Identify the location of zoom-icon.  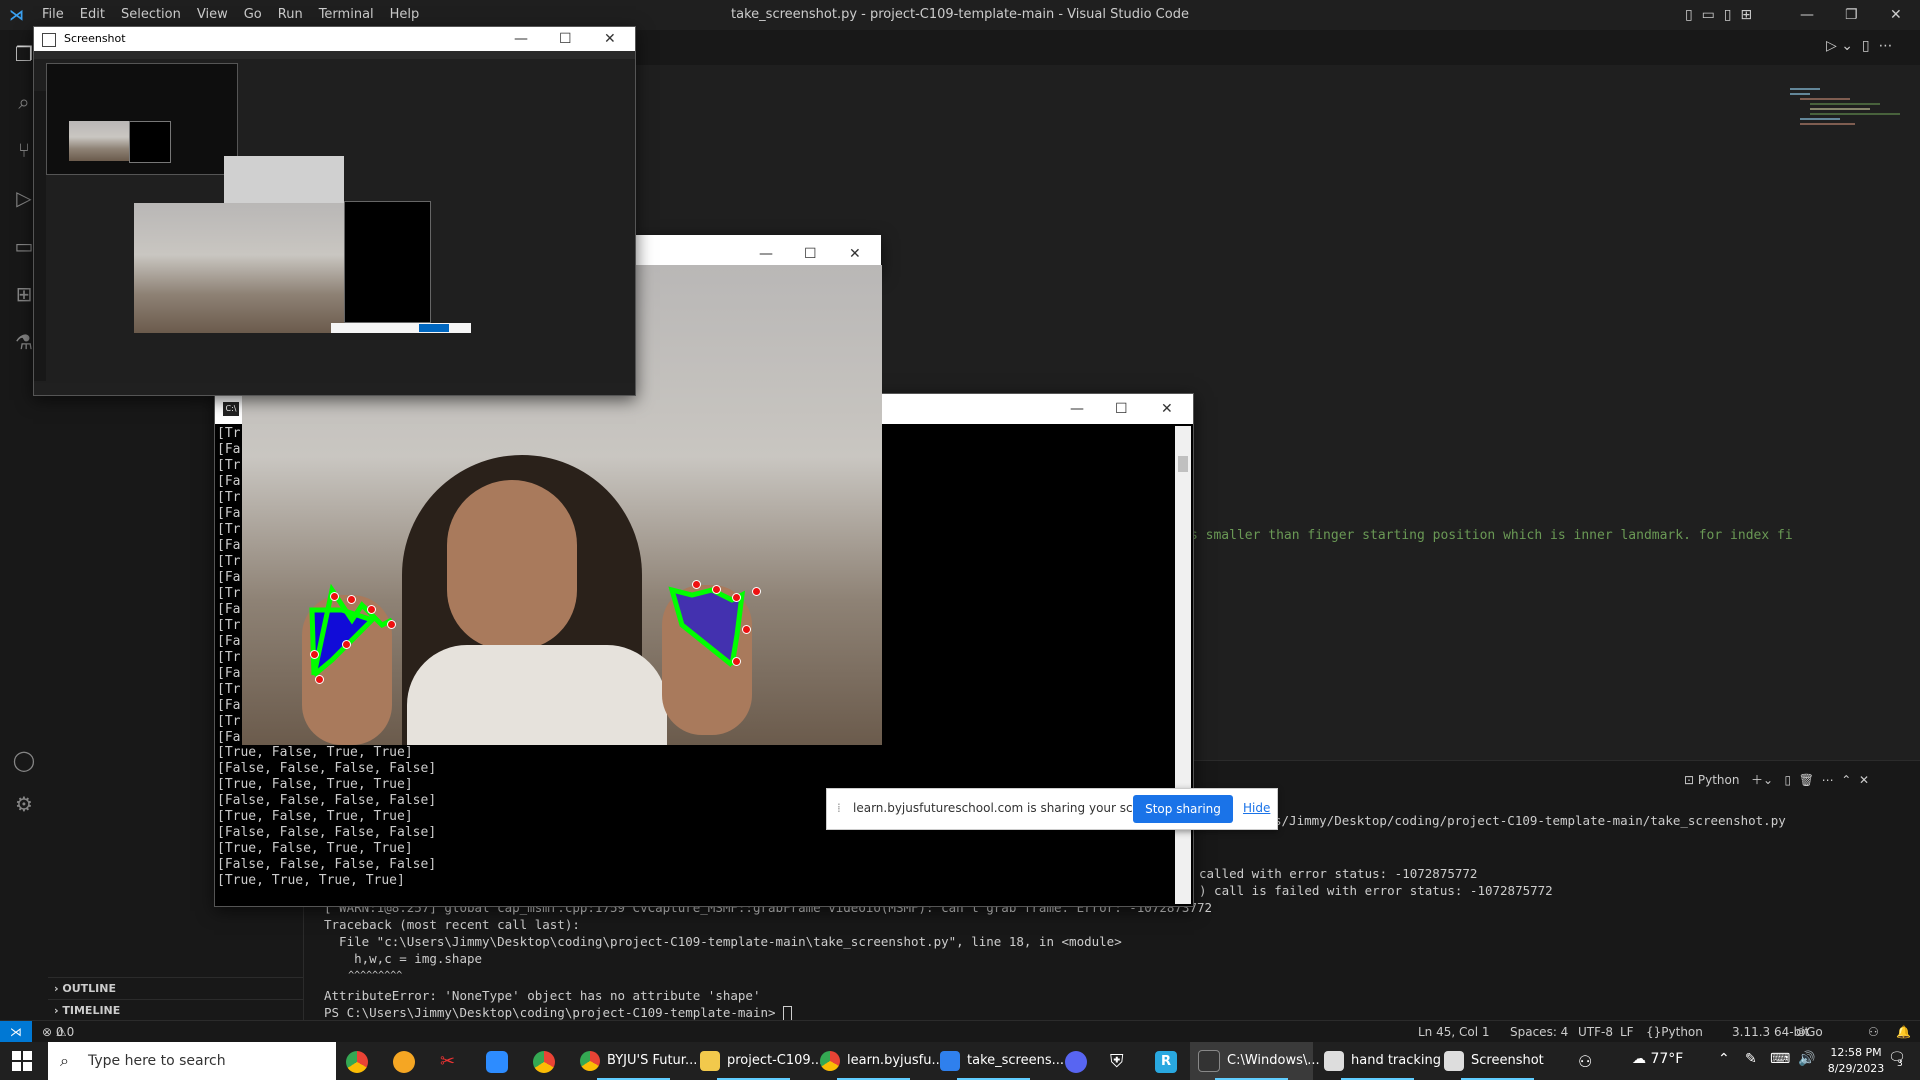
(497, 1062).